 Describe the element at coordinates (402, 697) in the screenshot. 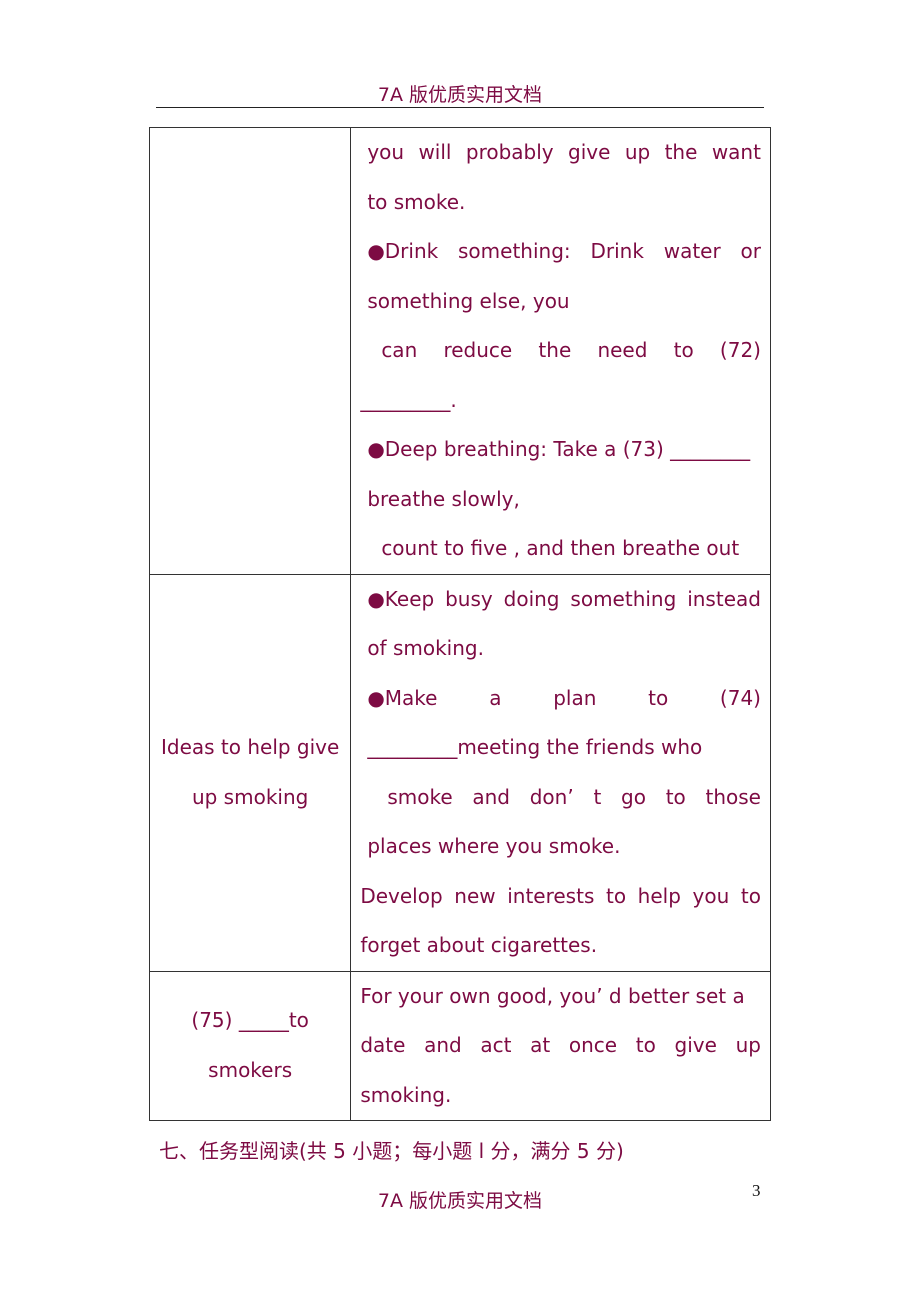

I see `word: ●Make` at that location.